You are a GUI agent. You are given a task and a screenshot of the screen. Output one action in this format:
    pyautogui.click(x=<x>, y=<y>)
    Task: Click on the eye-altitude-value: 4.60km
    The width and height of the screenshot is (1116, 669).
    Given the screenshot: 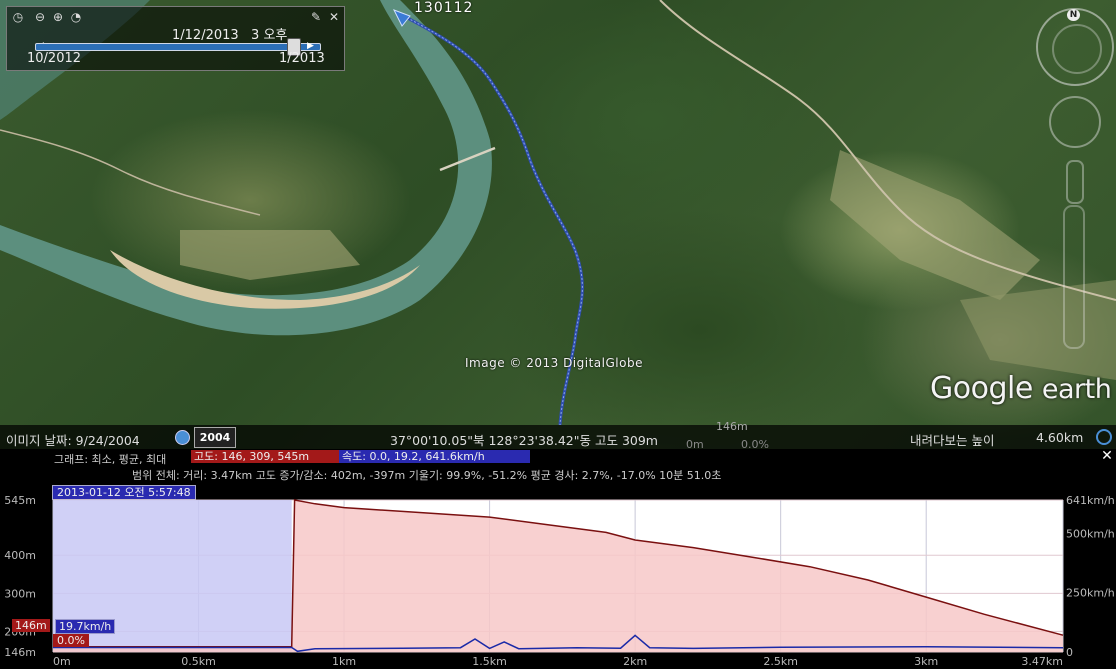 What is the action you would take?
    pyautogui.click(x=1060, y=437)
    